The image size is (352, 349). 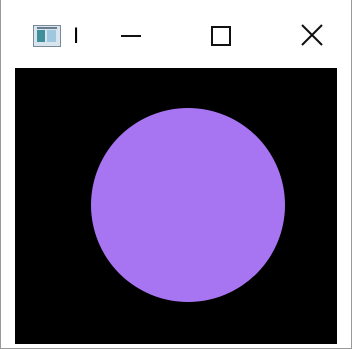 I want to click on maximize-icon, so click(x=221, y=36).